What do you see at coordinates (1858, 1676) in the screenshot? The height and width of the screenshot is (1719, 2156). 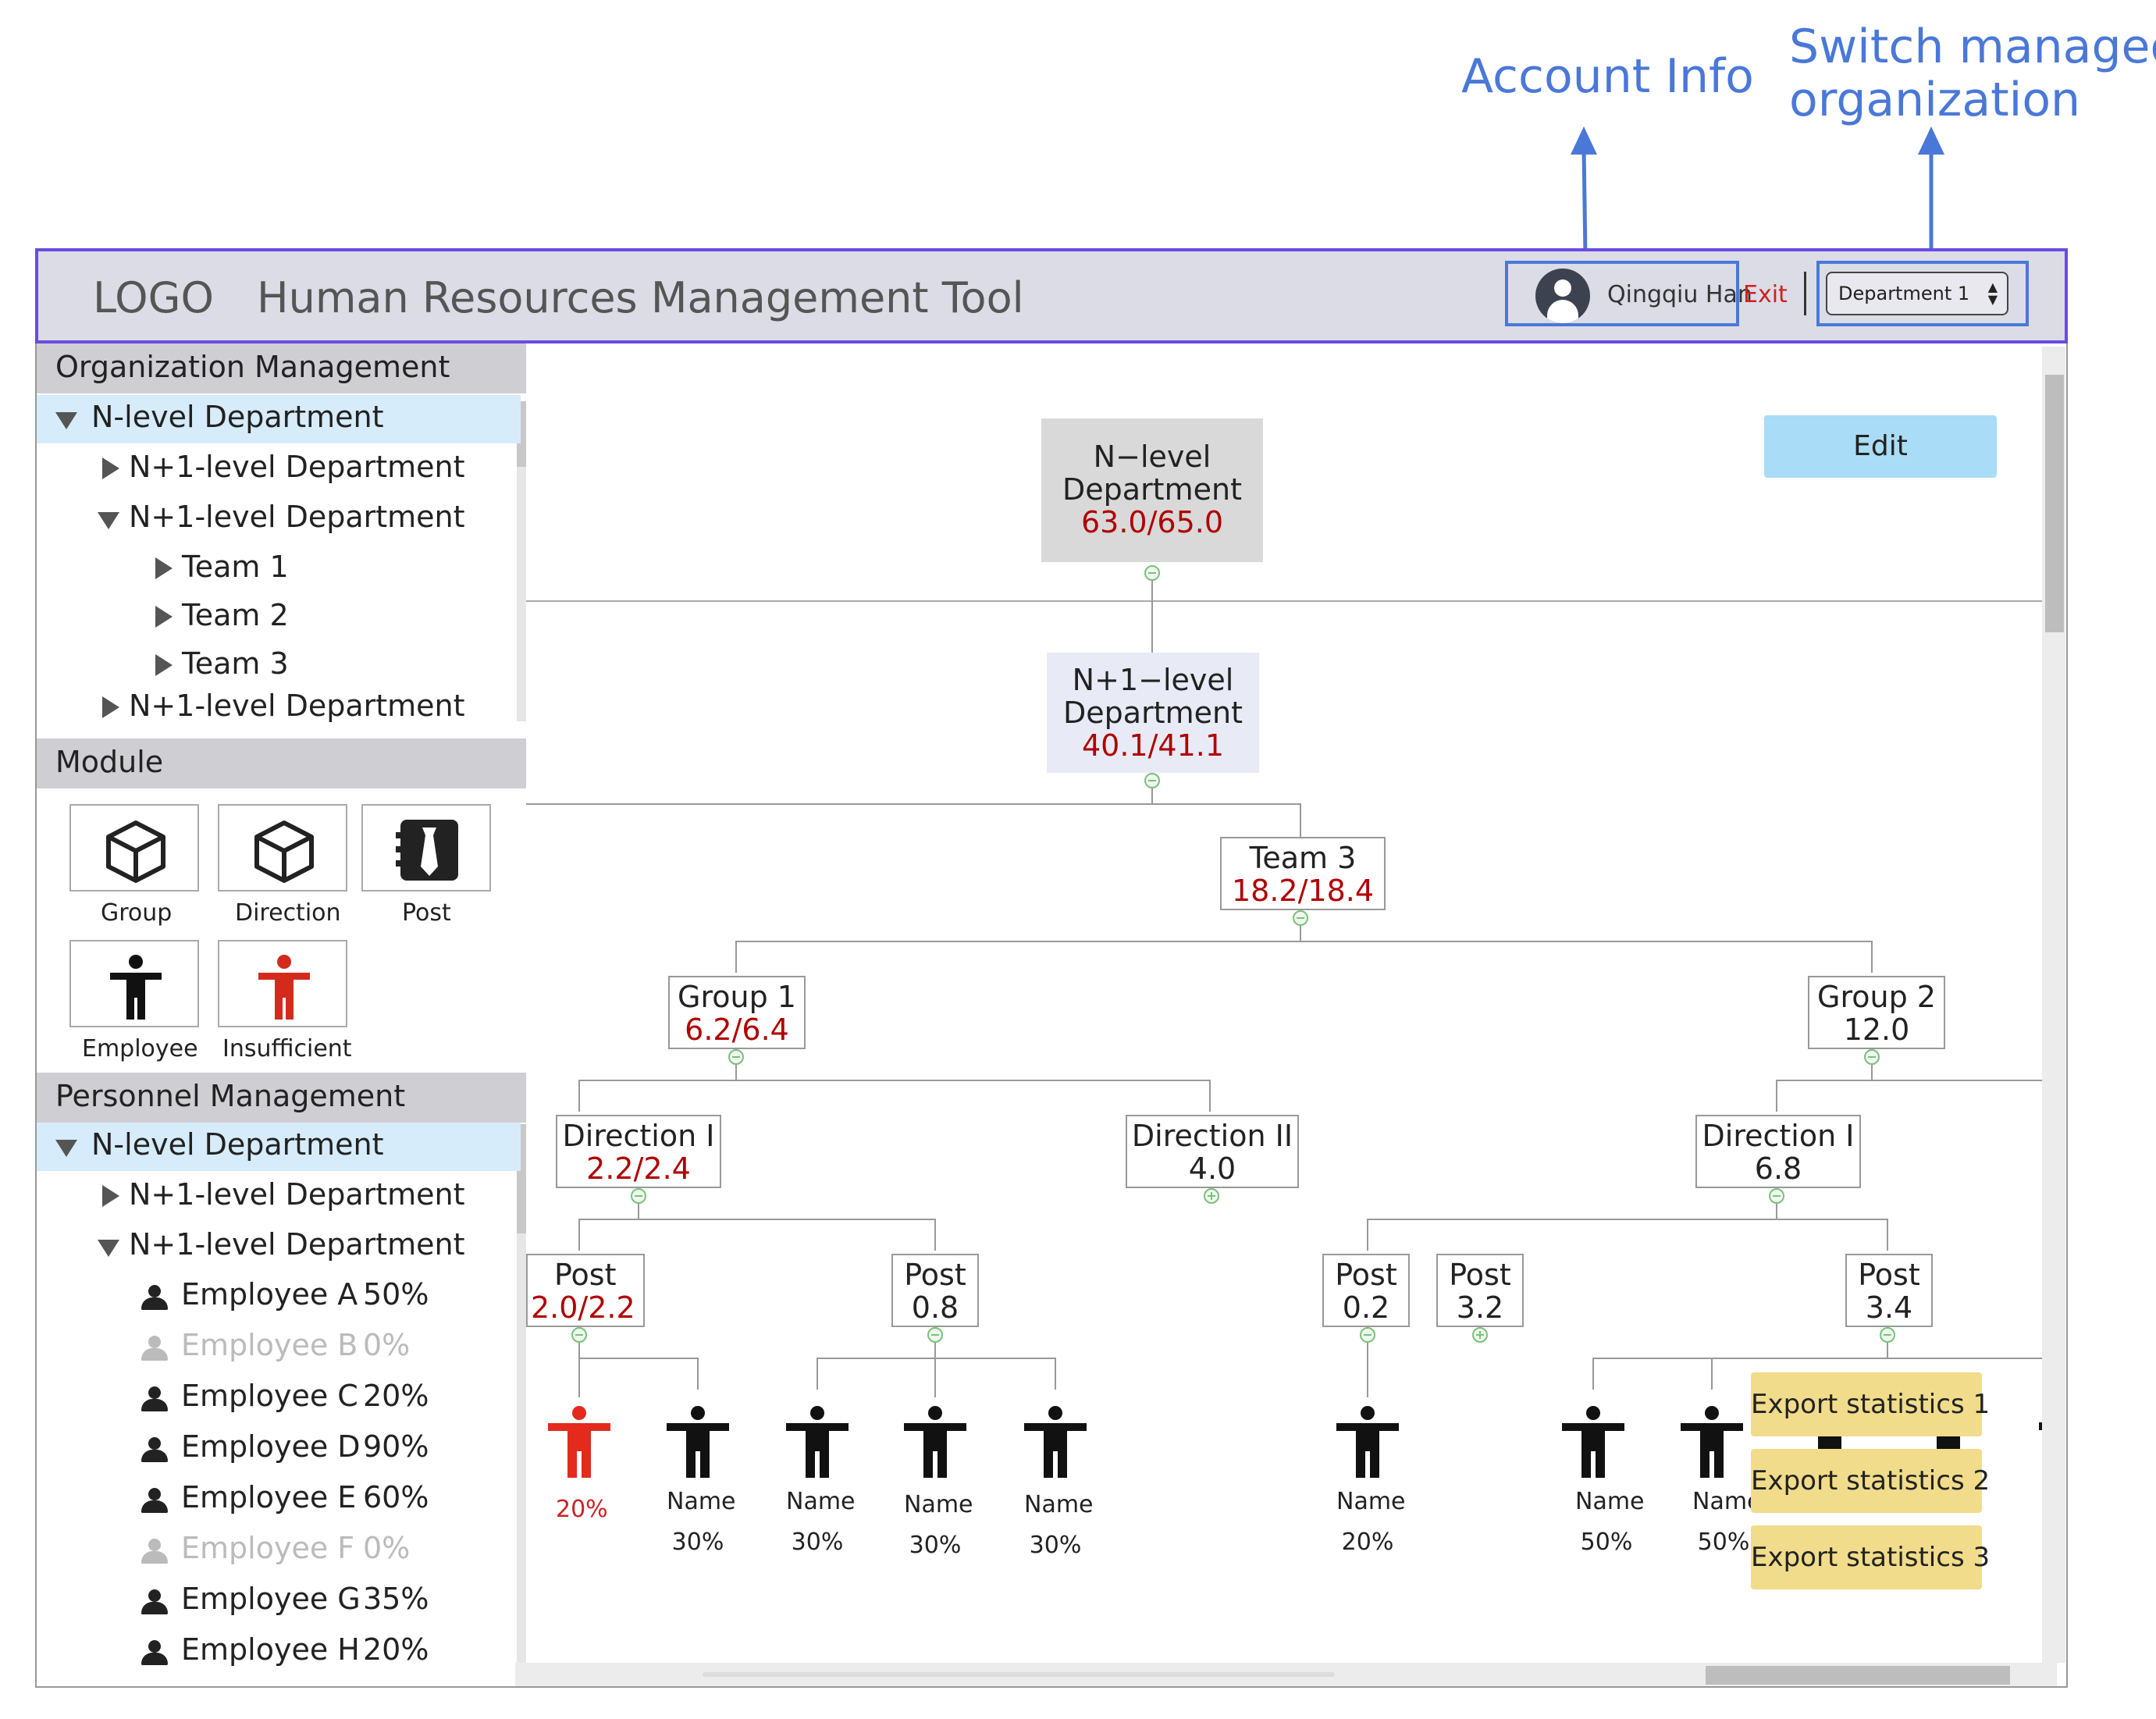 I see `main-horizontal-scroll-thumb` at bounding box center [1858, 1676].